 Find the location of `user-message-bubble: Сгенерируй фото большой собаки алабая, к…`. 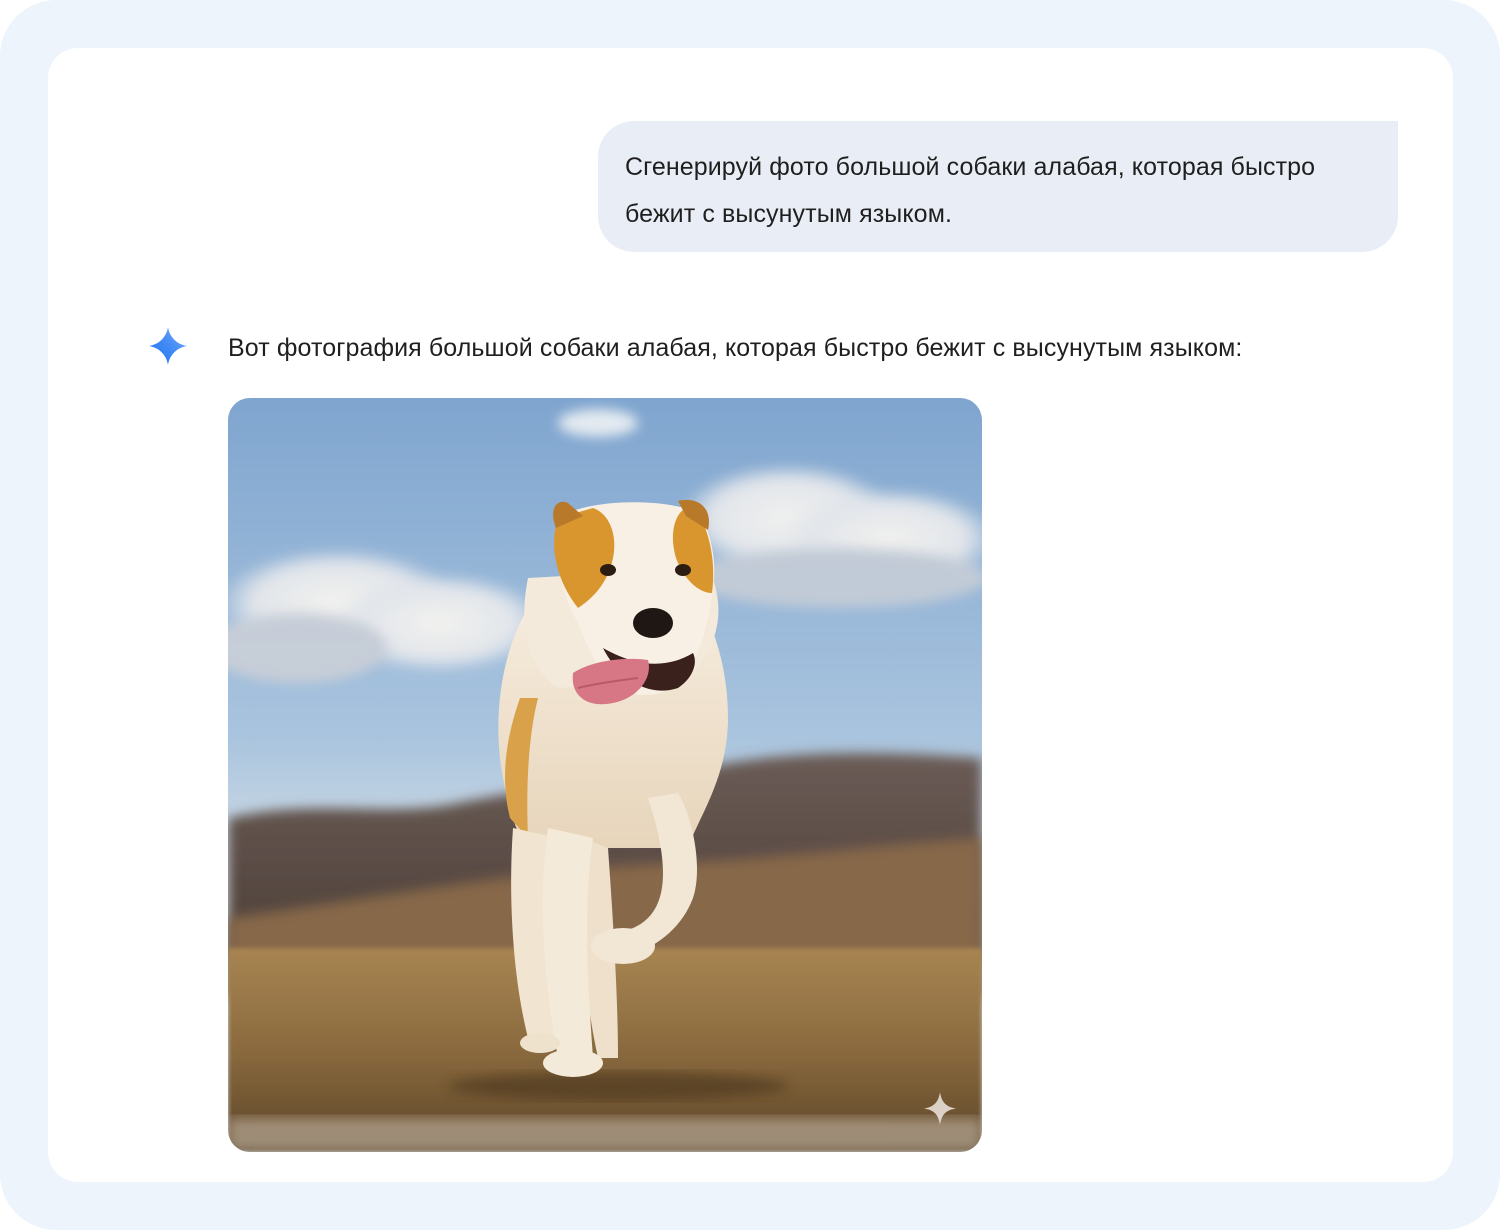

user-message-bubble: Сгенерируй фото большой собаки алабая, к… is located at coordinates (998, 186).